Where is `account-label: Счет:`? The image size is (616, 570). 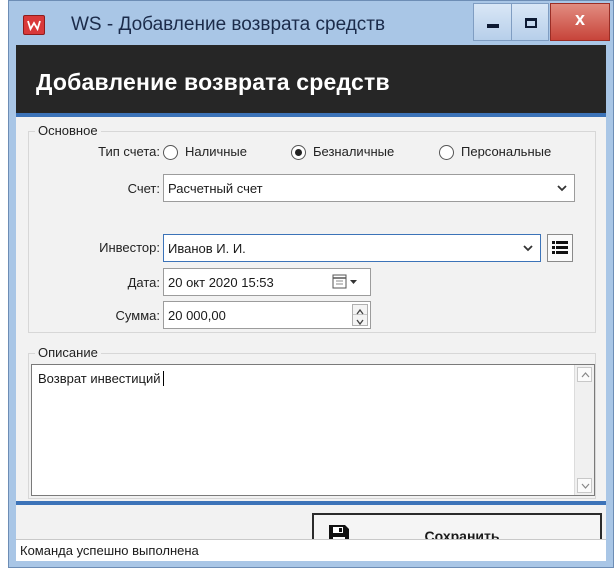
account-label: Счет: is located at coordinates (143, 188).